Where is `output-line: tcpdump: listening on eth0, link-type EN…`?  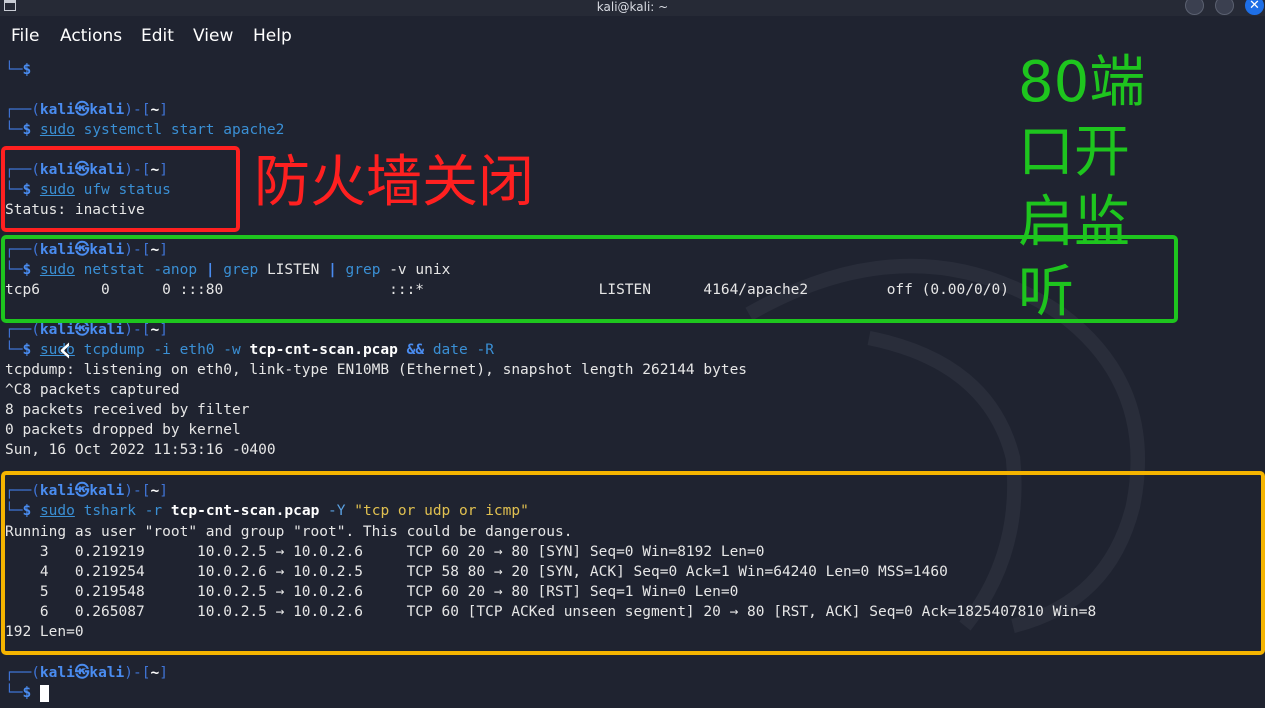 output-line: tcpdump: listening on eth0, link-type EN… is located at coordinates (376, 370).